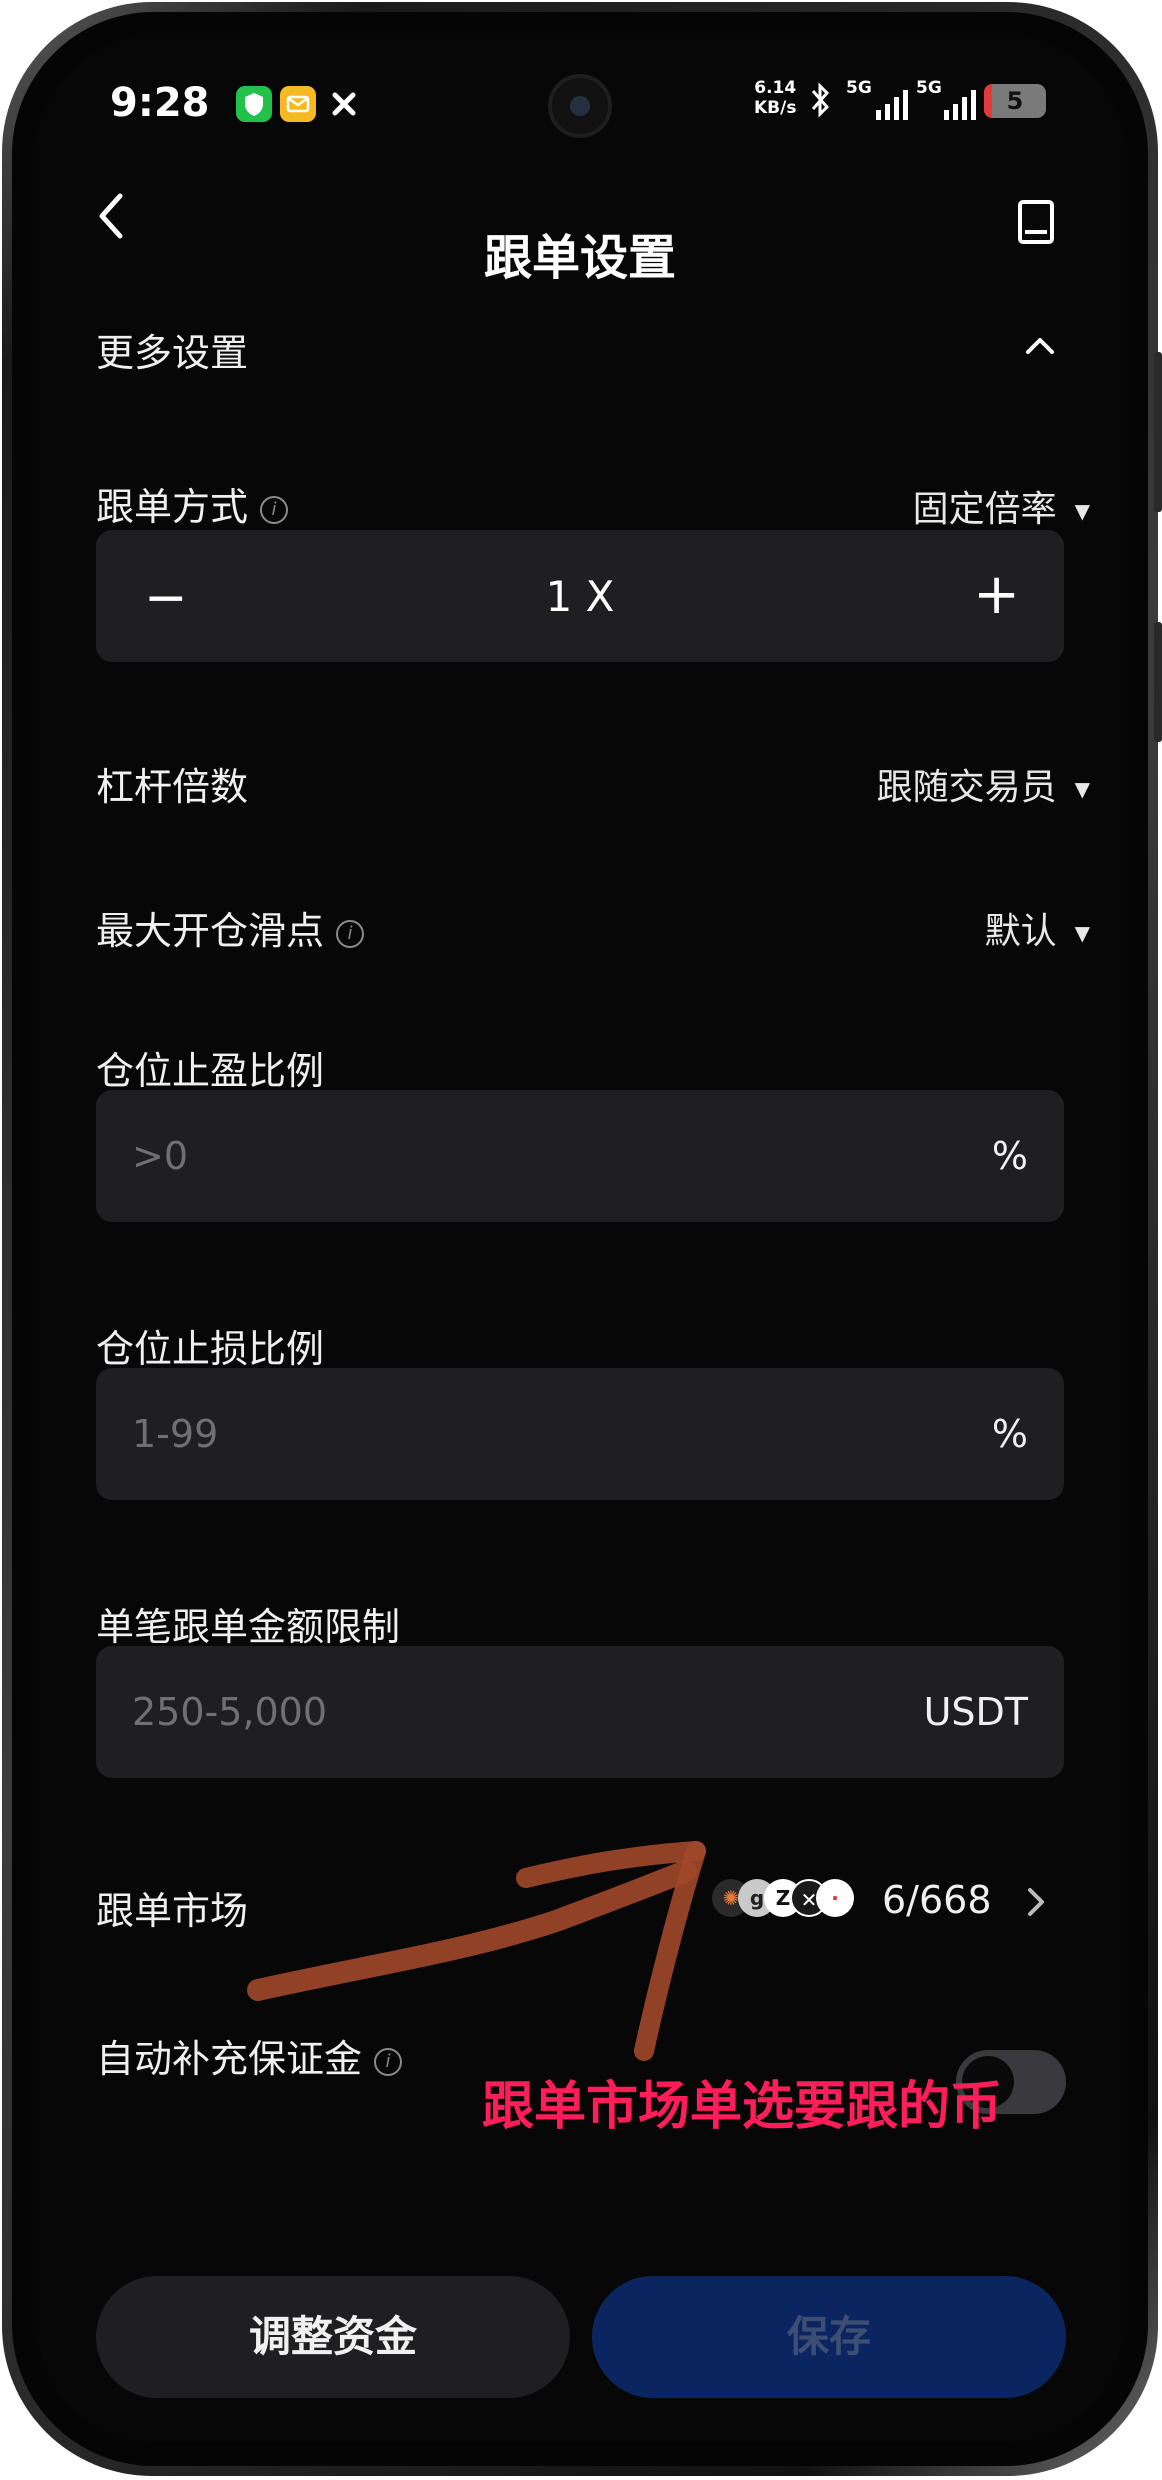 The width and height of the screenshot is (1162, 2480). Describe the element at coordinates (1158, 432) in the screenshot. I see `volume-button` at that location.